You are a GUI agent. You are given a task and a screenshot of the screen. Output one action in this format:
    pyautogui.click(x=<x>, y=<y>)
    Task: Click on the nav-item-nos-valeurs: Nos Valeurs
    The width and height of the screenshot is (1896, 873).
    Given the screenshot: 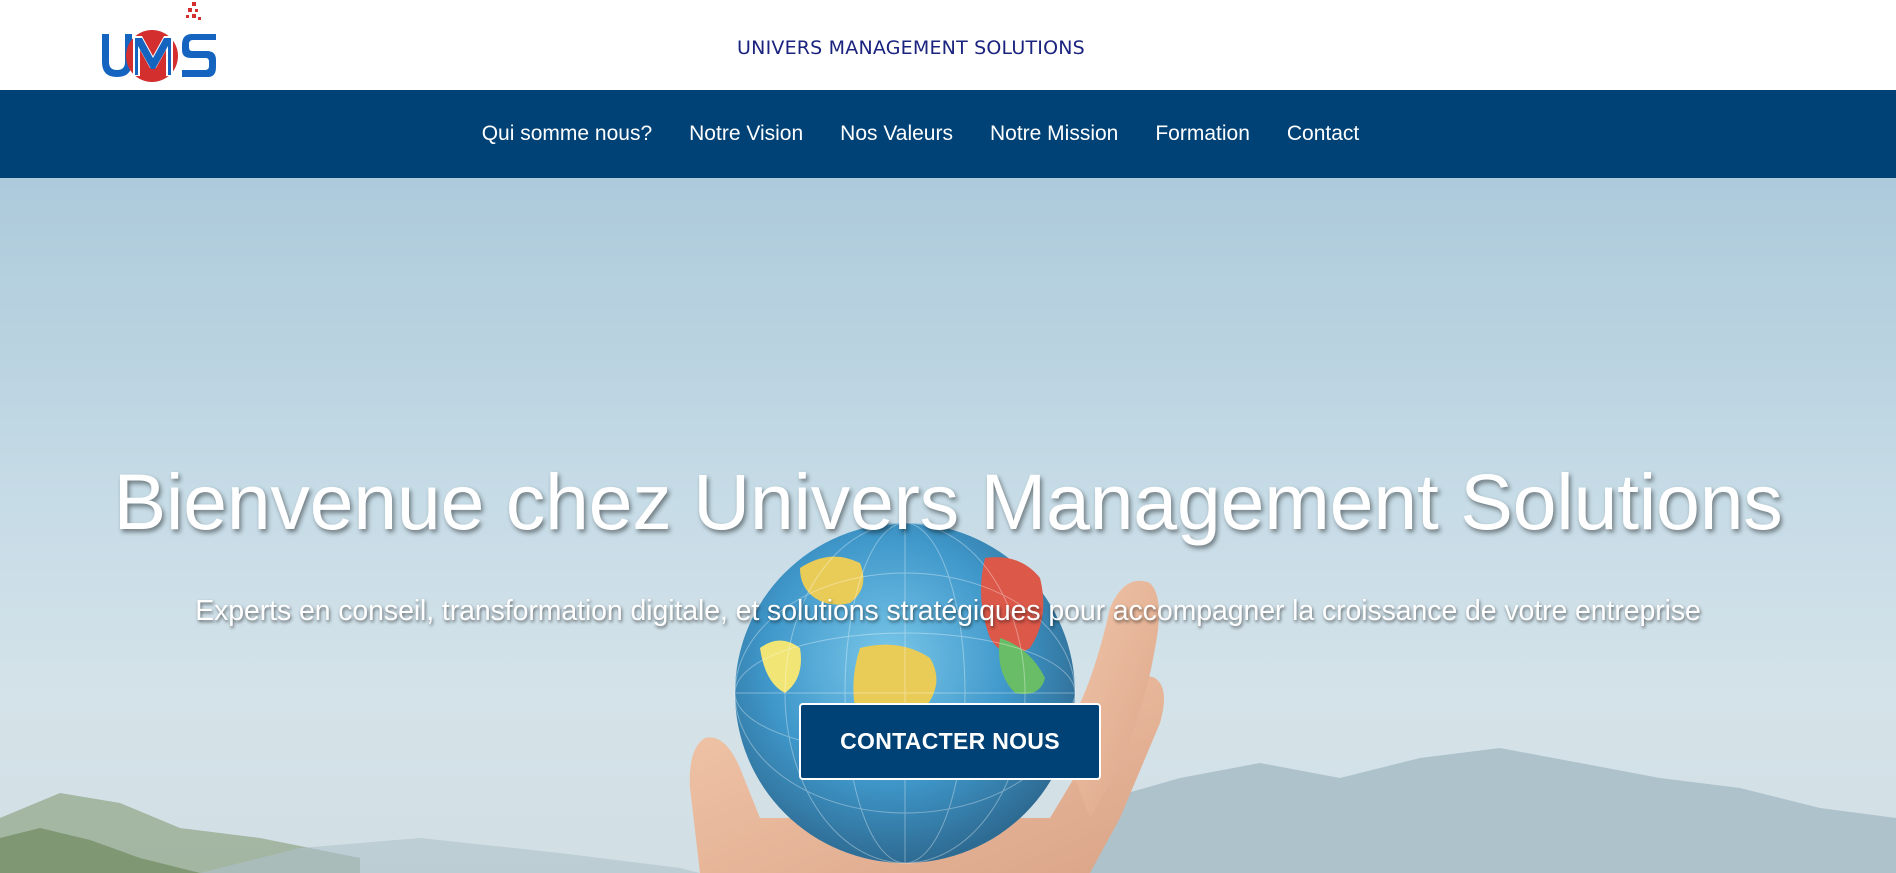 What is the action you would take?
    pyautogui.click(x=896, y=134)
    